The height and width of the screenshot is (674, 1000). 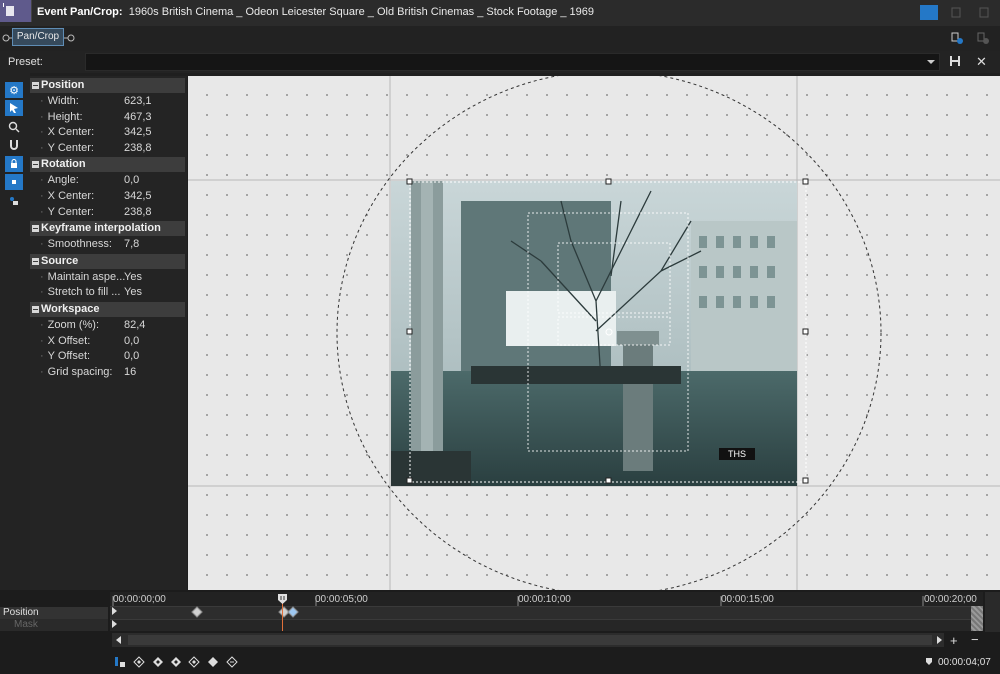 I want to click on scroll-left-icon, so click(x=119, y=640).